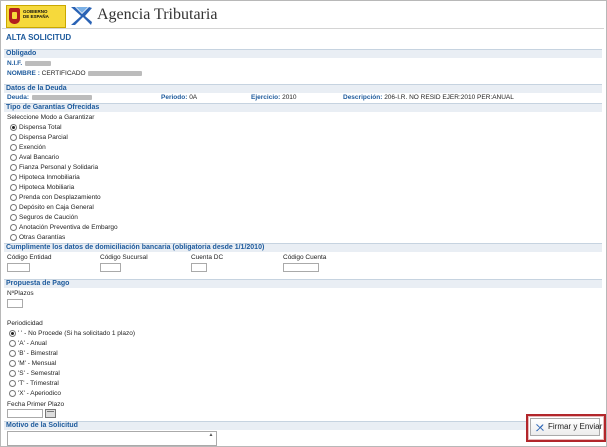 Image resolution: width=607 pixels, height=447 pixels. What do you see at coordinates (18, 267) in the screenshot?
I see `codigo-entidad-input` at bounding box center [18, 267].